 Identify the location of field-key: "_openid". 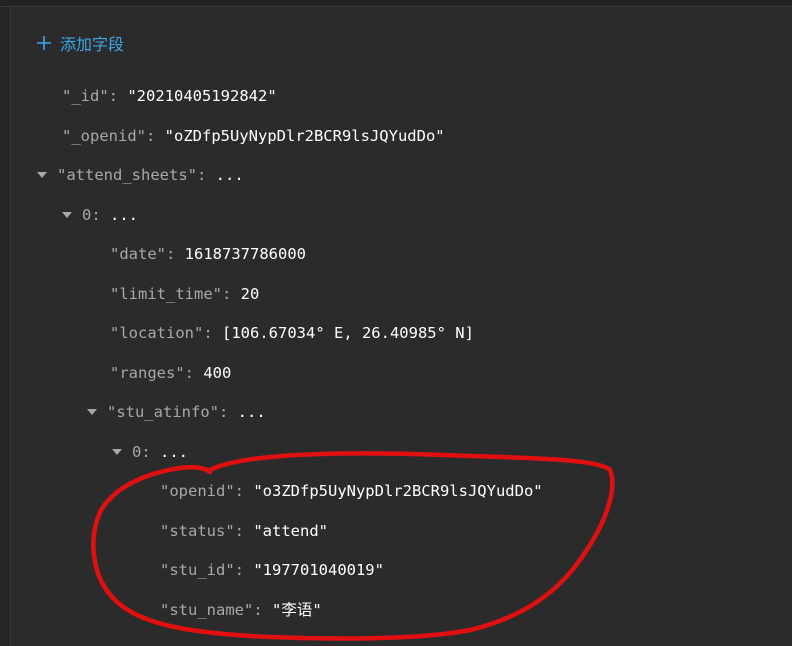
(104, 136).